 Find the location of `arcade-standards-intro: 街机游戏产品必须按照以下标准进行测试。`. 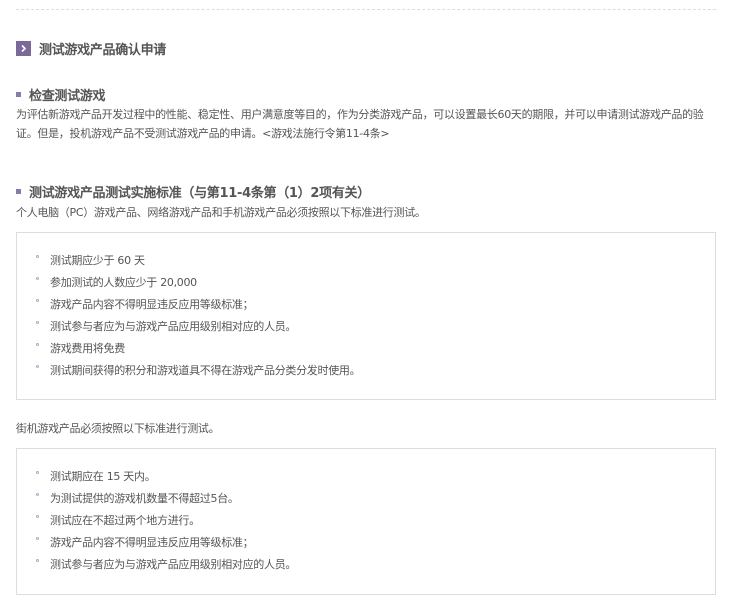

arcade-standards-intro: 街机游戏产品必须按照以下标准进行测试。 is located at coordinates (118, 428).